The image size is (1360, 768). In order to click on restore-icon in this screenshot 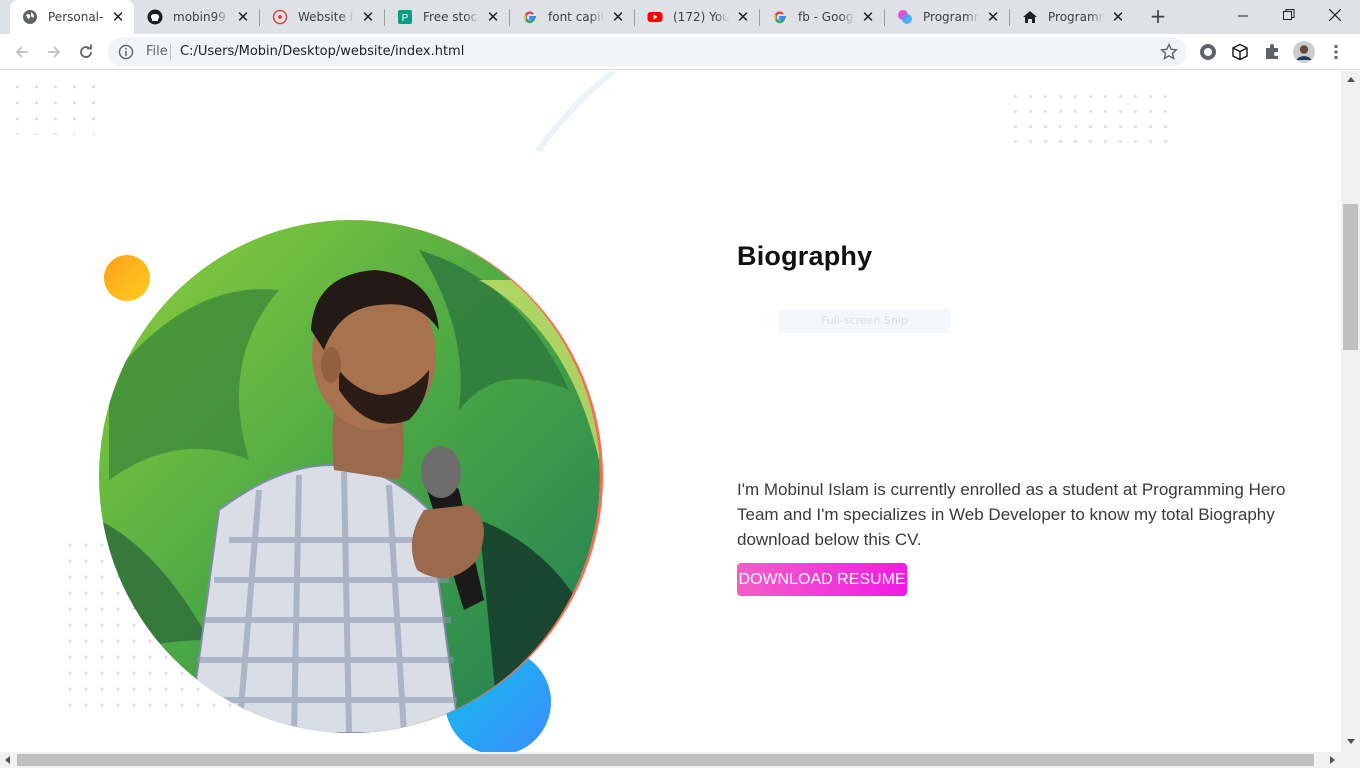, I will do `click(1289, 14)`.